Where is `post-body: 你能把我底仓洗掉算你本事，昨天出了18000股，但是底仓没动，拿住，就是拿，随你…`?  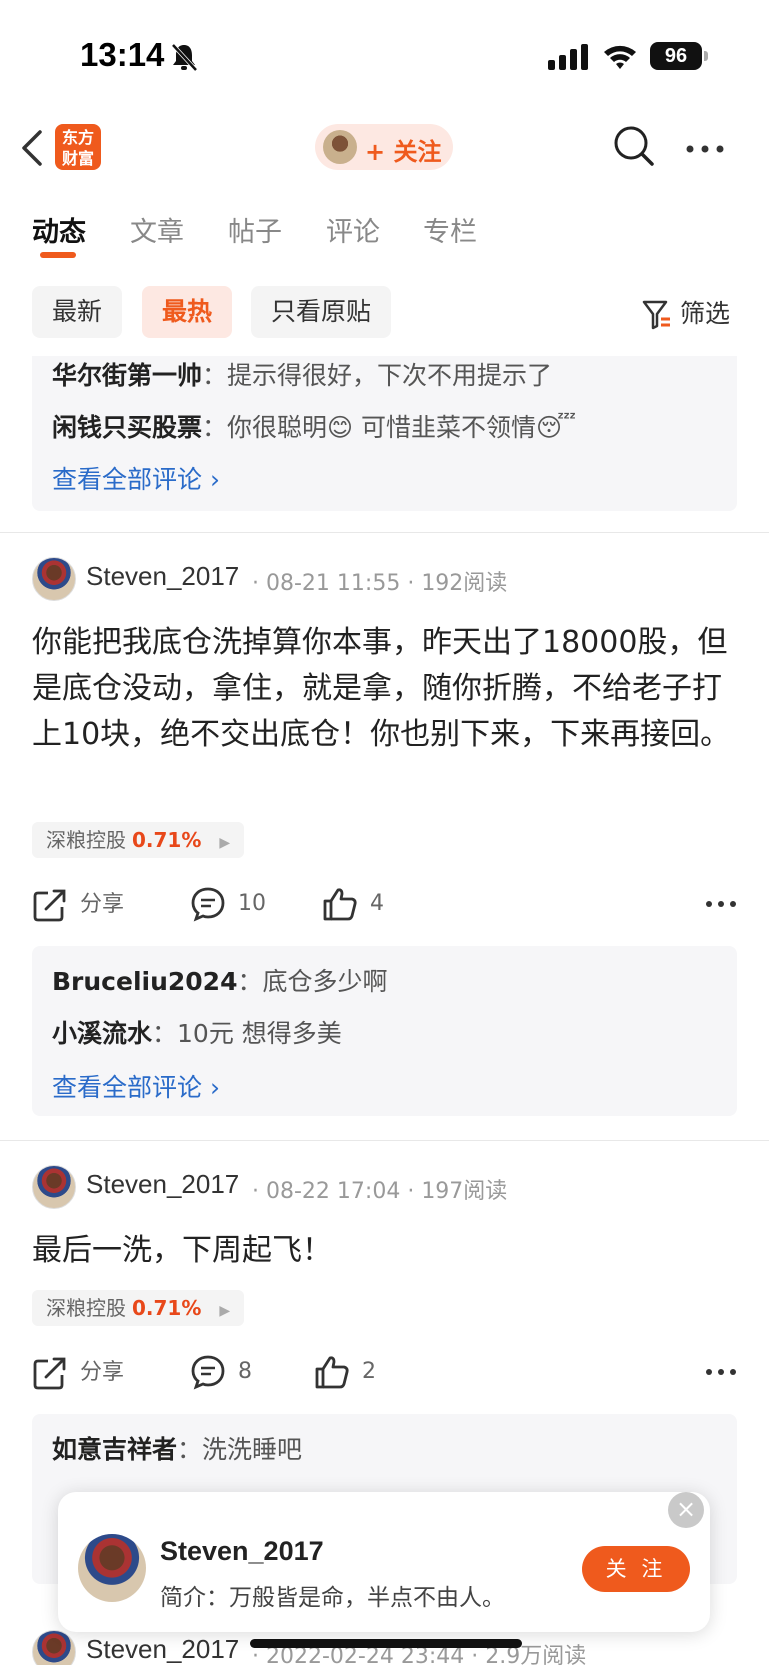 post-body: 你能把我底仓洗掉算你本事，昨天出了18000股，但是底仓没动，拿住，就是拿，随你… is located at coordinates (384, 689).